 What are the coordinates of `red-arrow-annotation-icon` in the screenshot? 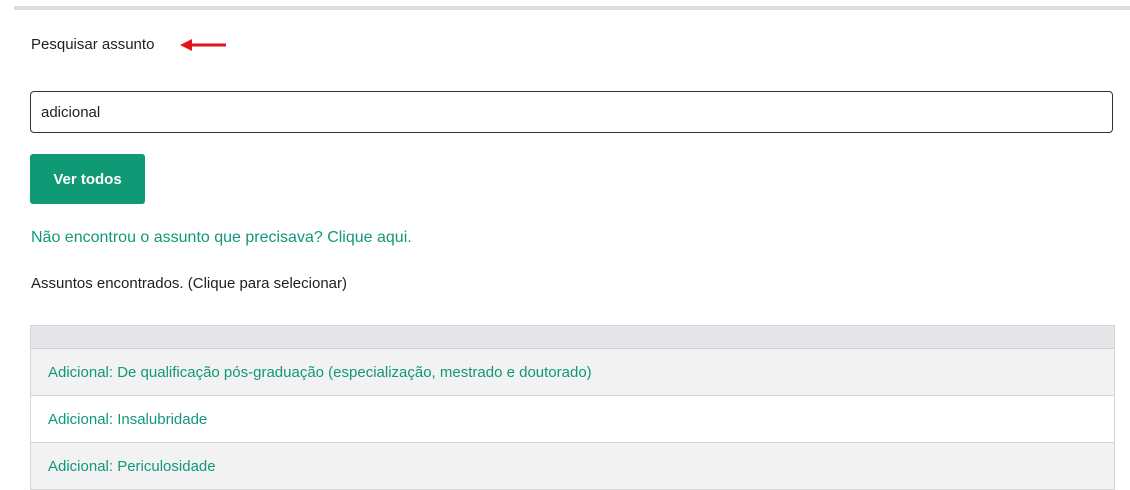 It's located at (203, 44).